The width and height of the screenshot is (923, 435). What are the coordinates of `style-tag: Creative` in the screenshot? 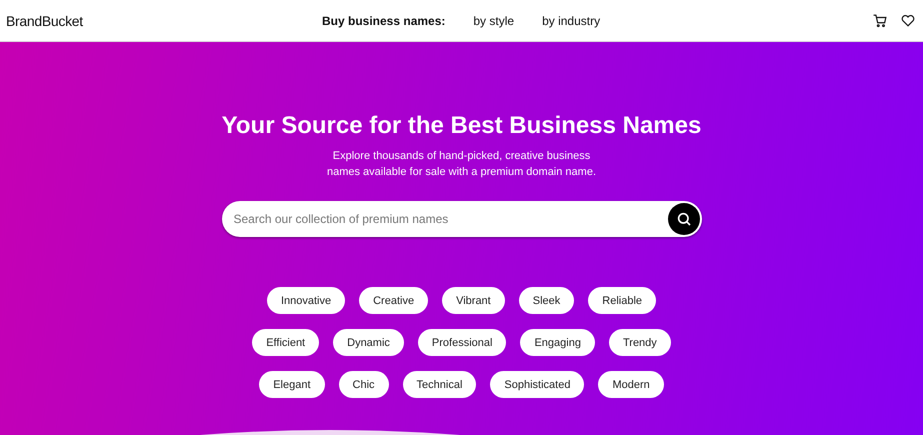 It's located at (393, 300).